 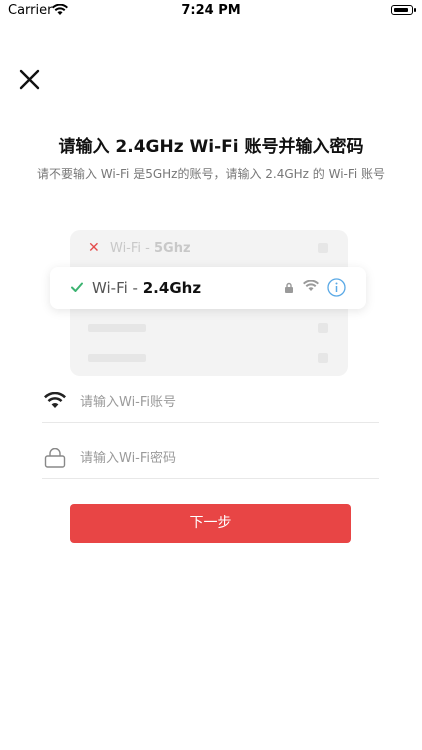 I want to click on bad-network-label: Wi-Fi - 5Ghz, so click(x=150, y=248).